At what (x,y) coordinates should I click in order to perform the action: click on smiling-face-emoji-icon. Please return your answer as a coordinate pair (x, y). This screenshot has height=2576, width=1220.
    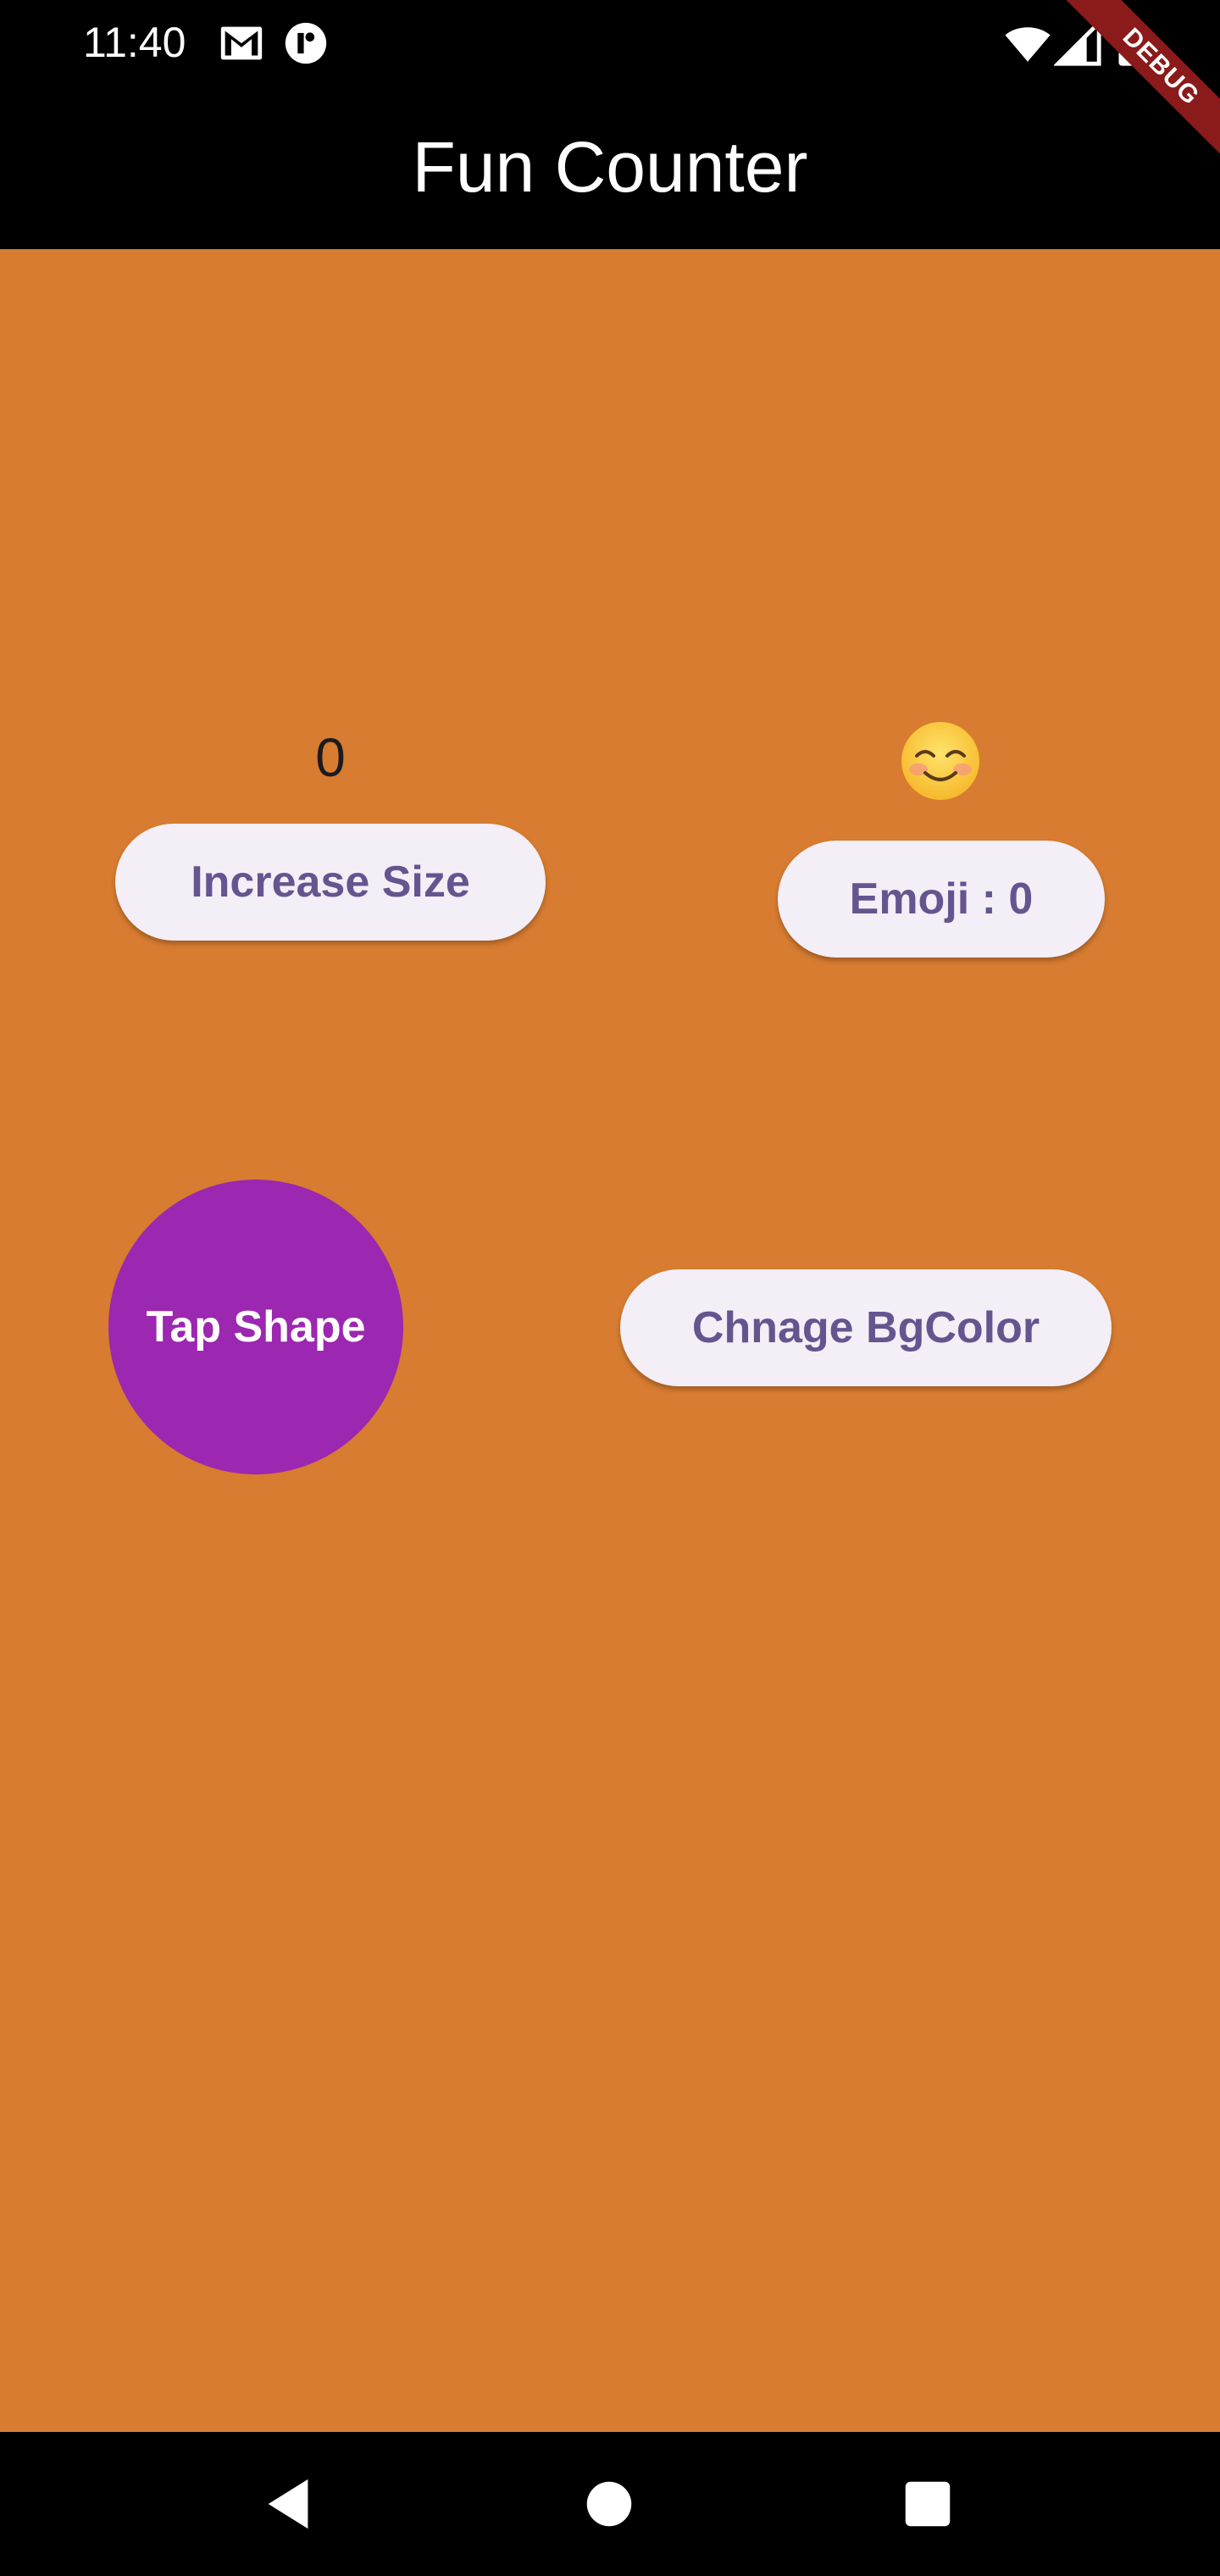
    Looking at the image, I should click on (940, 761).